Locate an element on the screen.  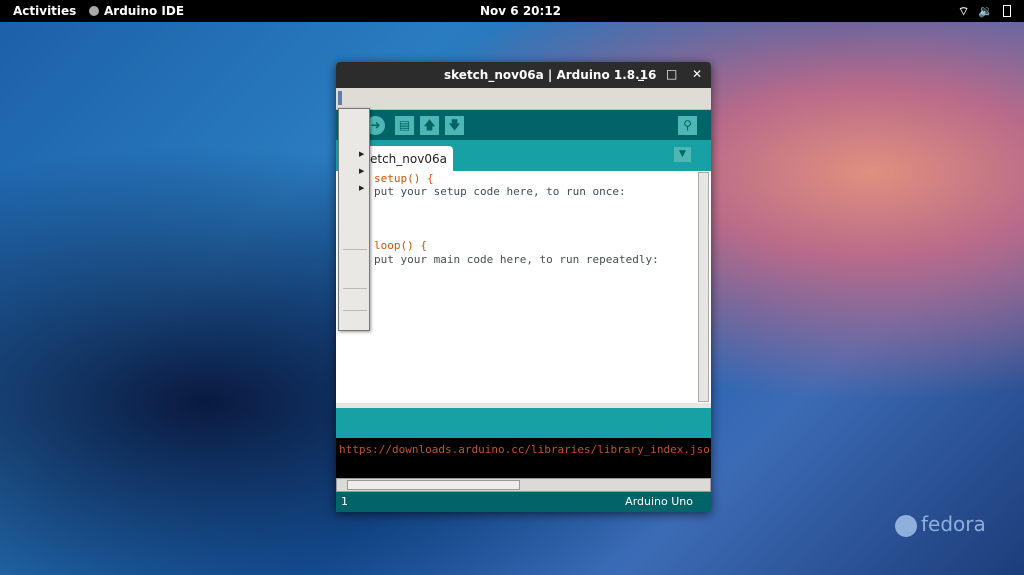
title-bar: sketch_nov06a | Arduino 1.8.16 _ □ ✕ is located at coordinates (523, 75).